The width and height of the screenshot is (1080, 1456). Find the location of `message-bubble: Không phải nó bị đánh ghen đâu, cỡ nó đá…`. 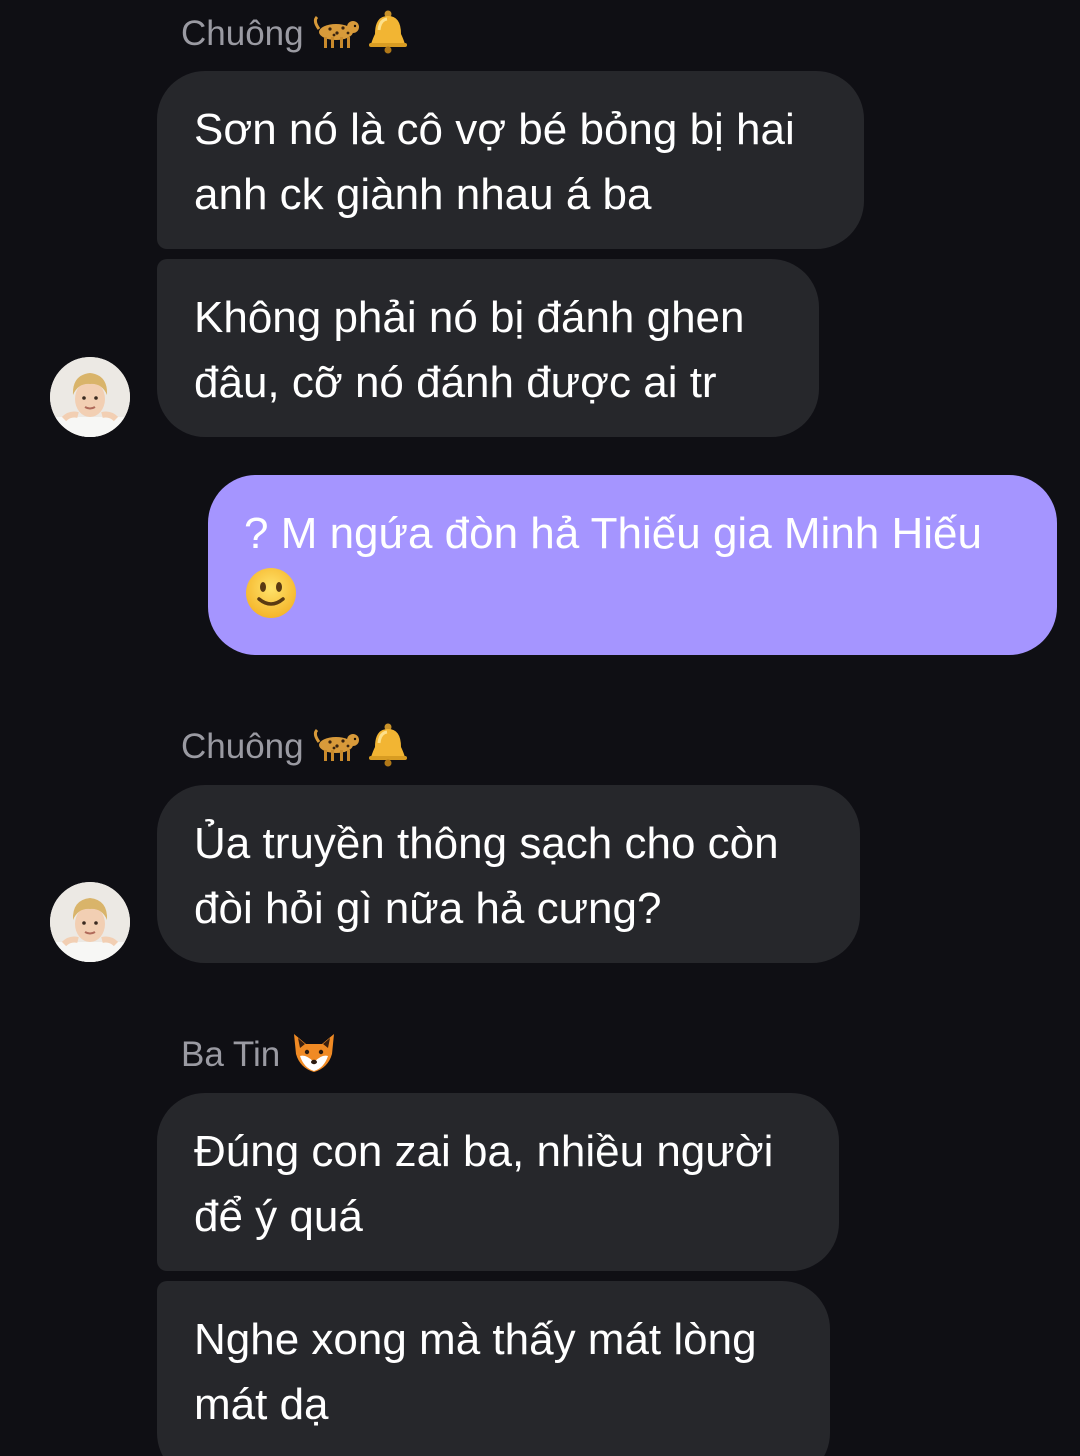

message-bubble: Không phải nó bị đánh ghen đâu, cỡ nó đá… is located at coordinates (488, 348).